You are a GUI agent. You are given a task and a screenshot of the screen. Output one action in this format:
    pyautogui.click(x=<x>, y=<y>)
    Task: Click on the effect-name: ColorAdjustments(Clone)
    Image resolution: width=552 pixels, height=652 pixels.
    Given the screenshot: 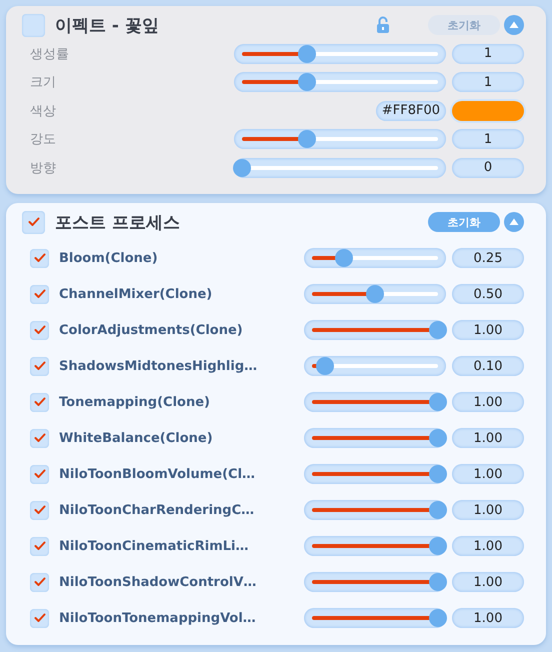 What is the action you would take?
    pyautogui.click(x=151, y=330)
    